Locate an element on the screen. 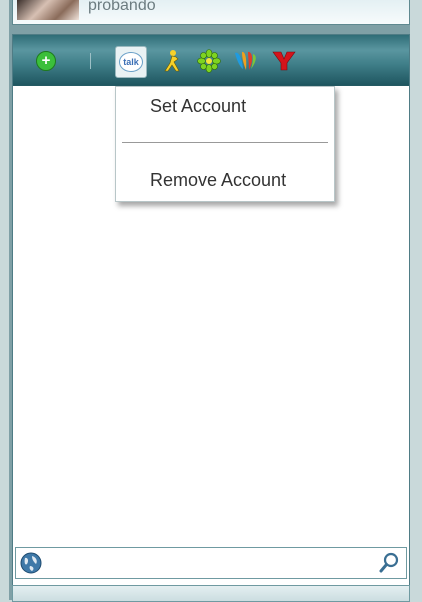  google-talk-icon: talk is located at coordinates (131, 62).